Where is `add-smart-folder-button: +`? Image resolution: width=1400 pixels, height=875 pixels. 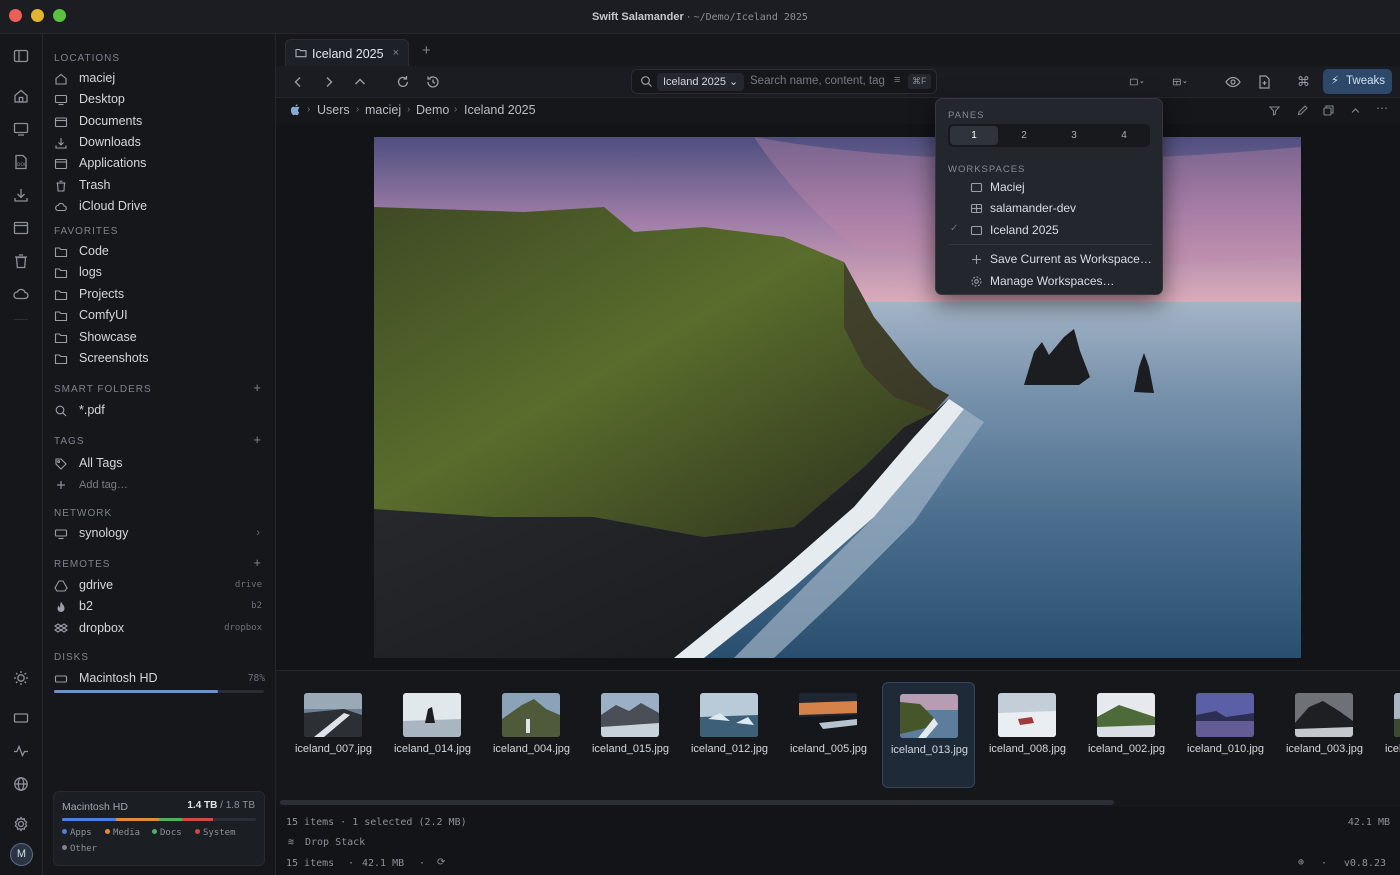
add-smart-folder-button: + is located at coordinates (257, 387).